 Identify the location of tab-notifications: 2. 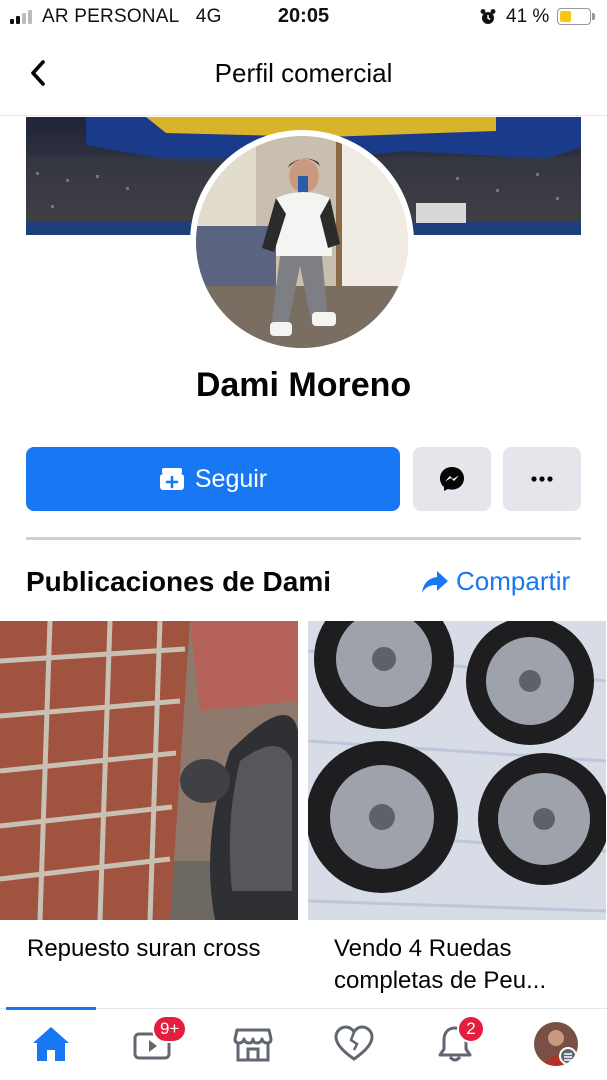
(455, 1042).